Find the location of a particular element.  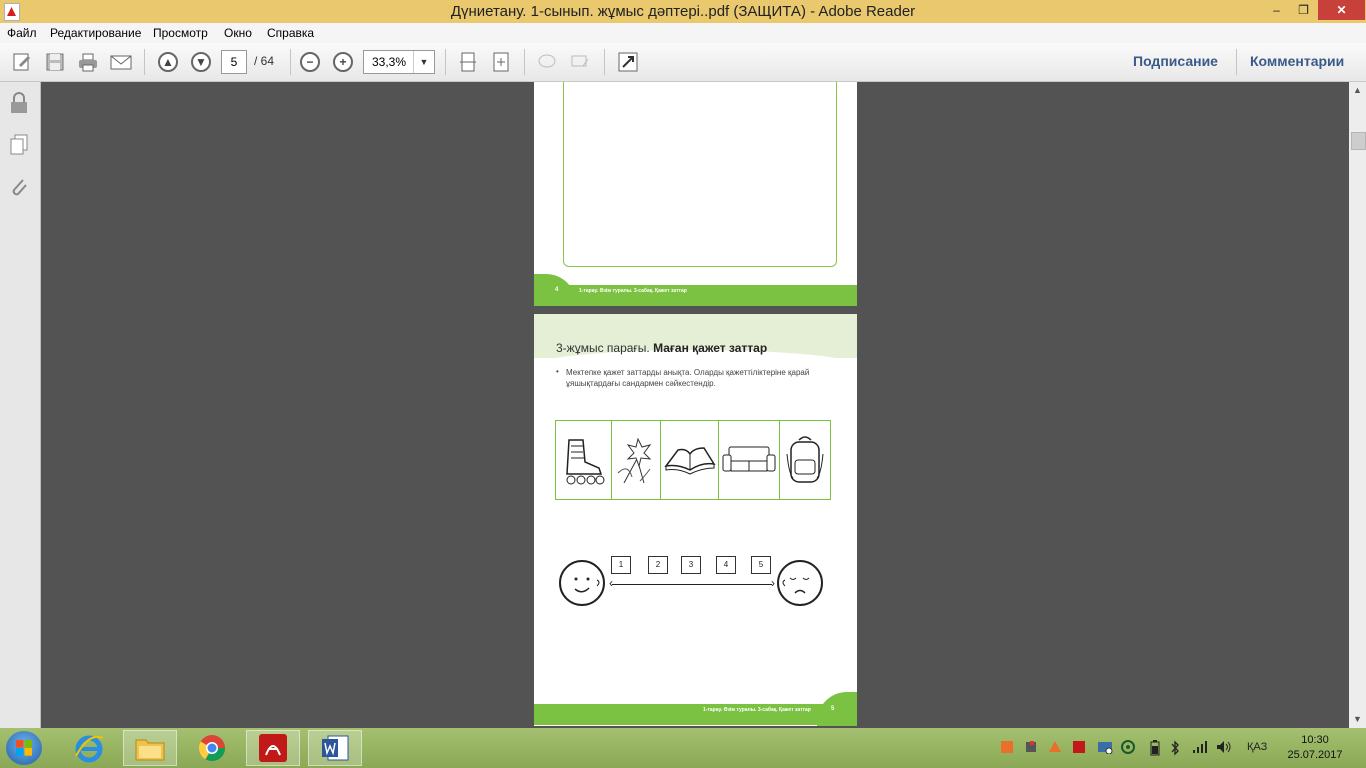

zoom-value: 33,3% is located at coordinates (389, 62).